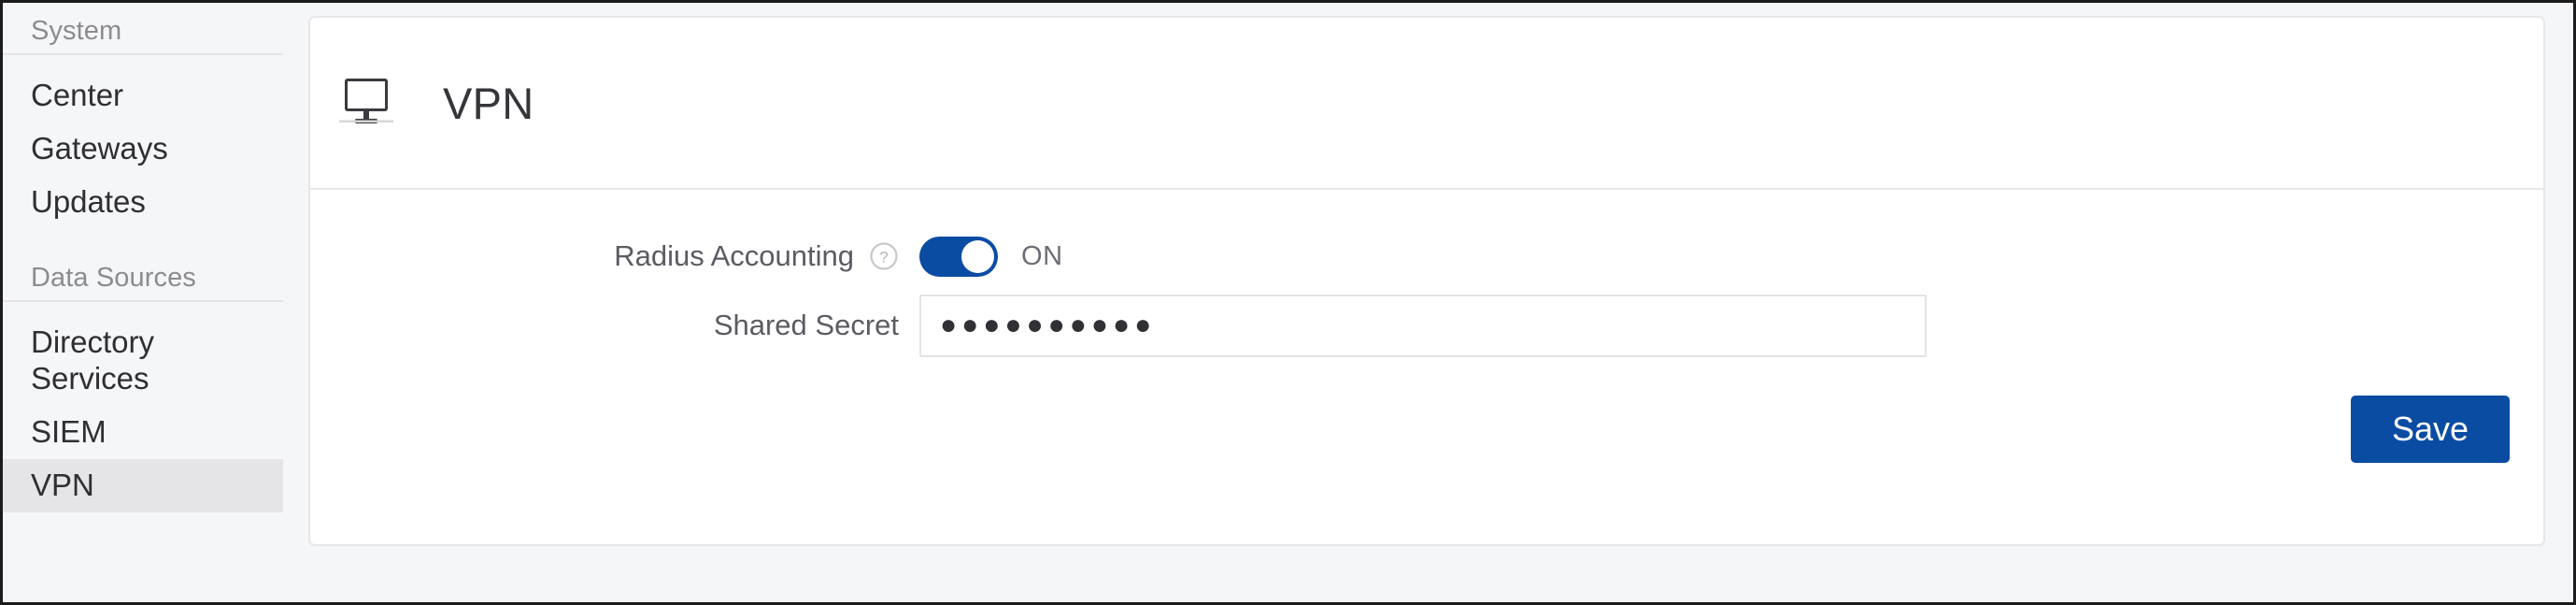 This screenshot has height=605, width=2576. Describe the element at coordinates (1423, 325) in the screenshot. I see `shared-secret-input: ●●●●●●●●●●` at that location.